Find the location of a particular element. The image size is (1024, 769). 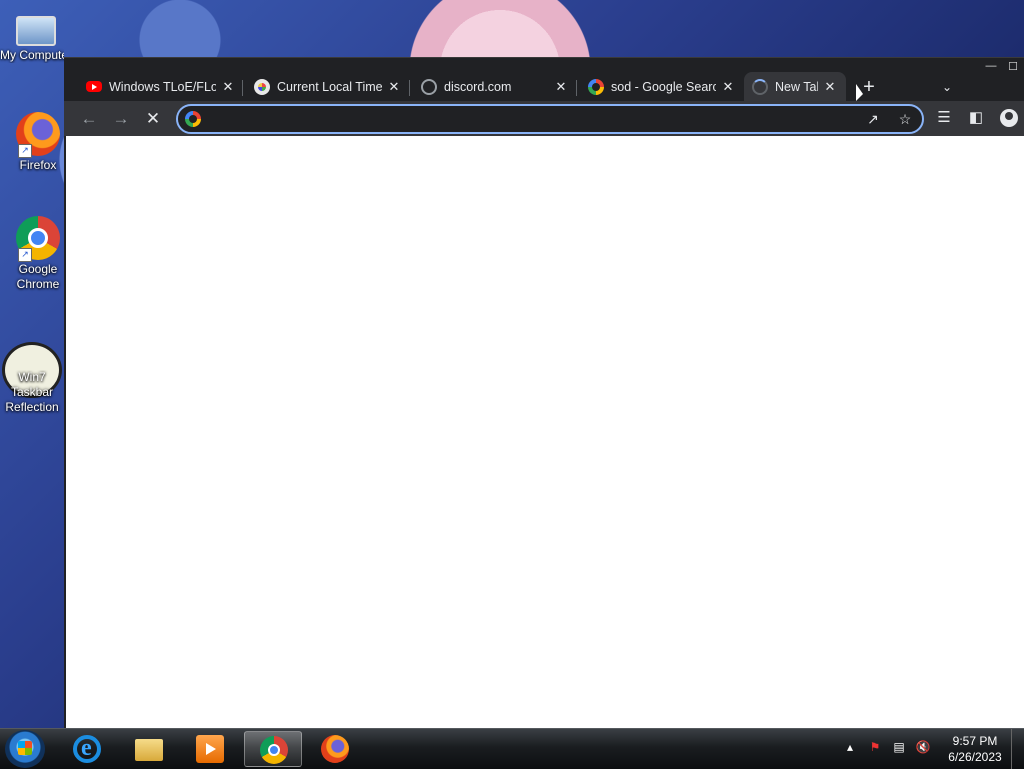

mouse-cursor-icon is located at coordinates (859, 92).